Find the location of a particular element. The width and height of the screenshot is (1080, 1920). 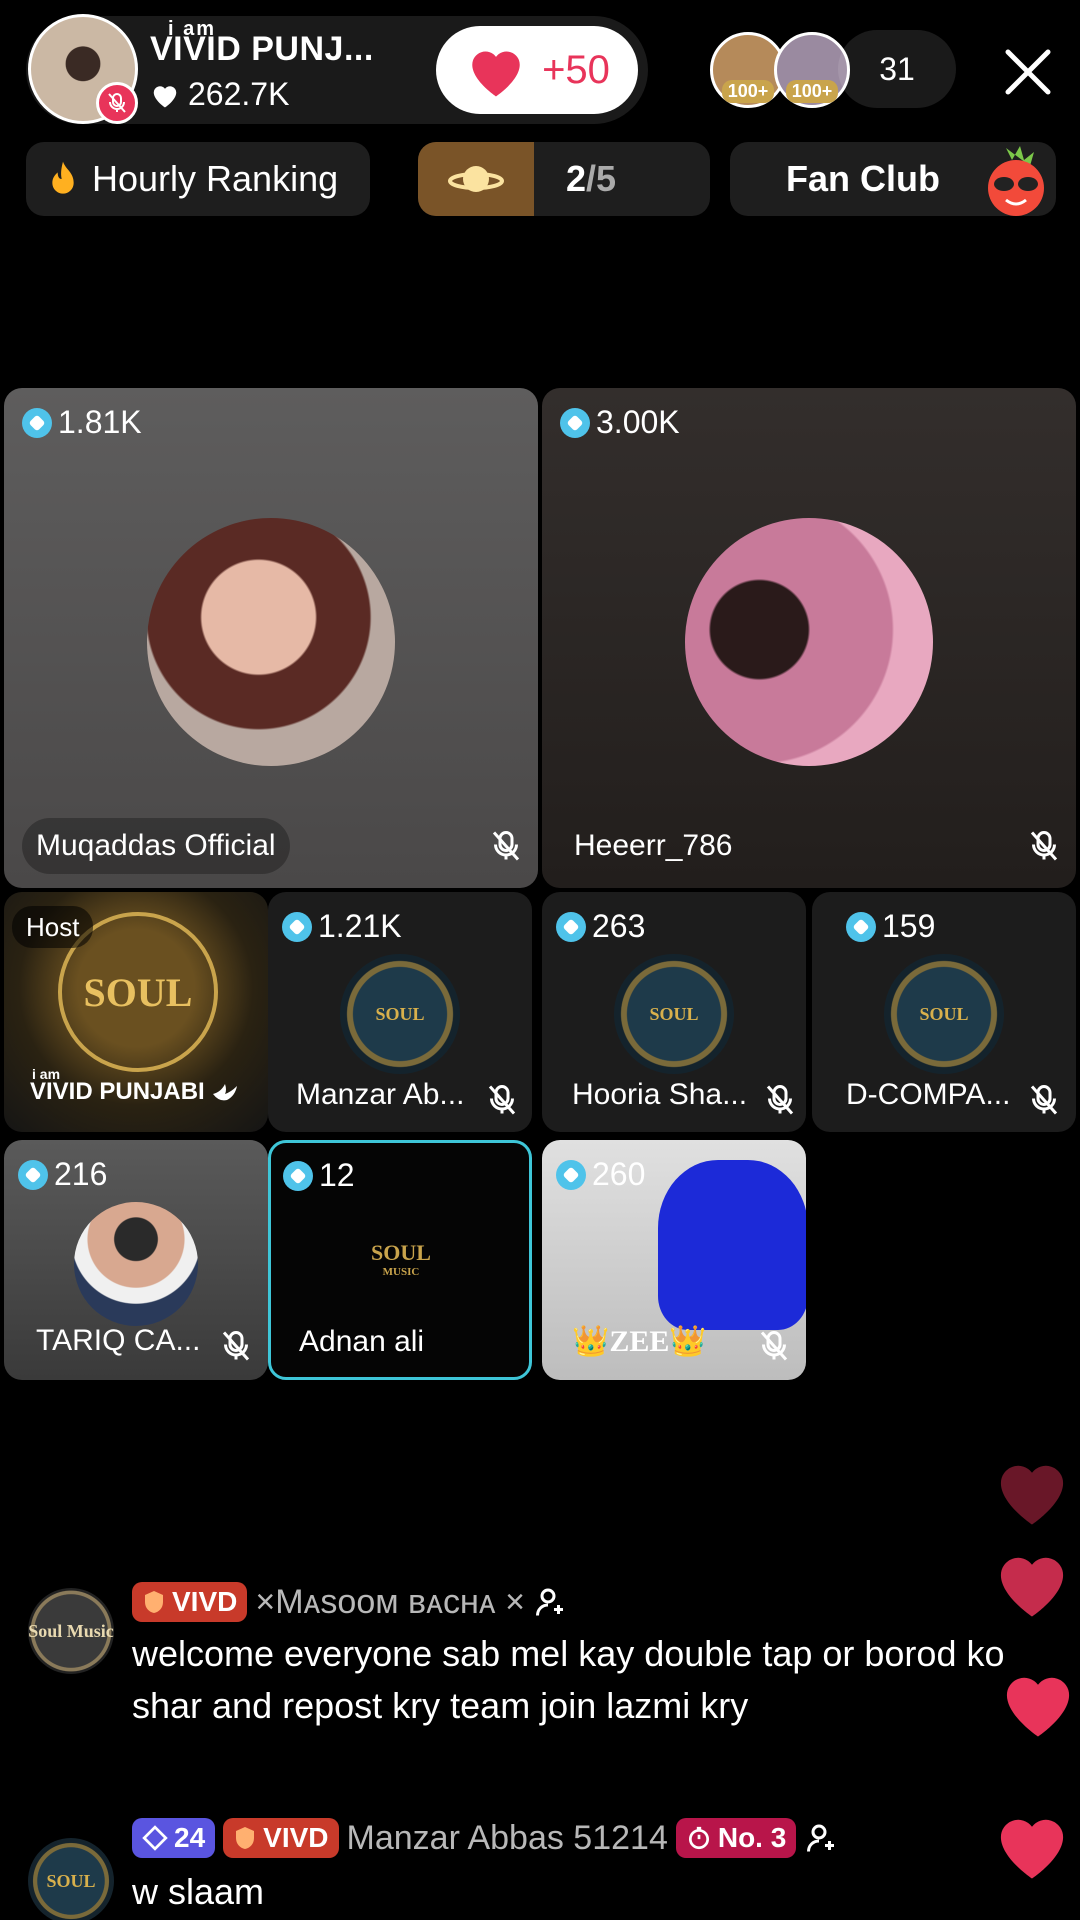

hourly-ranking-label: Hourly Ranking is located at coordinates (215, 178).